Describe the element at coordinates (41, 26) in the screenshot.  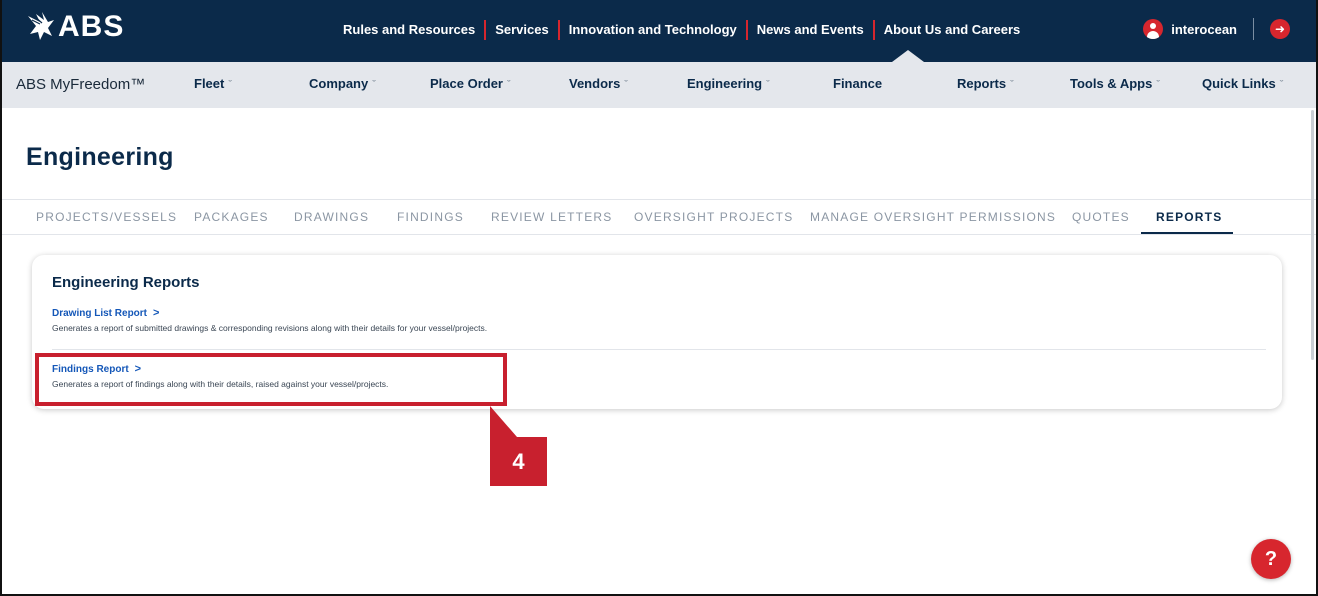
I see `eagle-icon` at that location.